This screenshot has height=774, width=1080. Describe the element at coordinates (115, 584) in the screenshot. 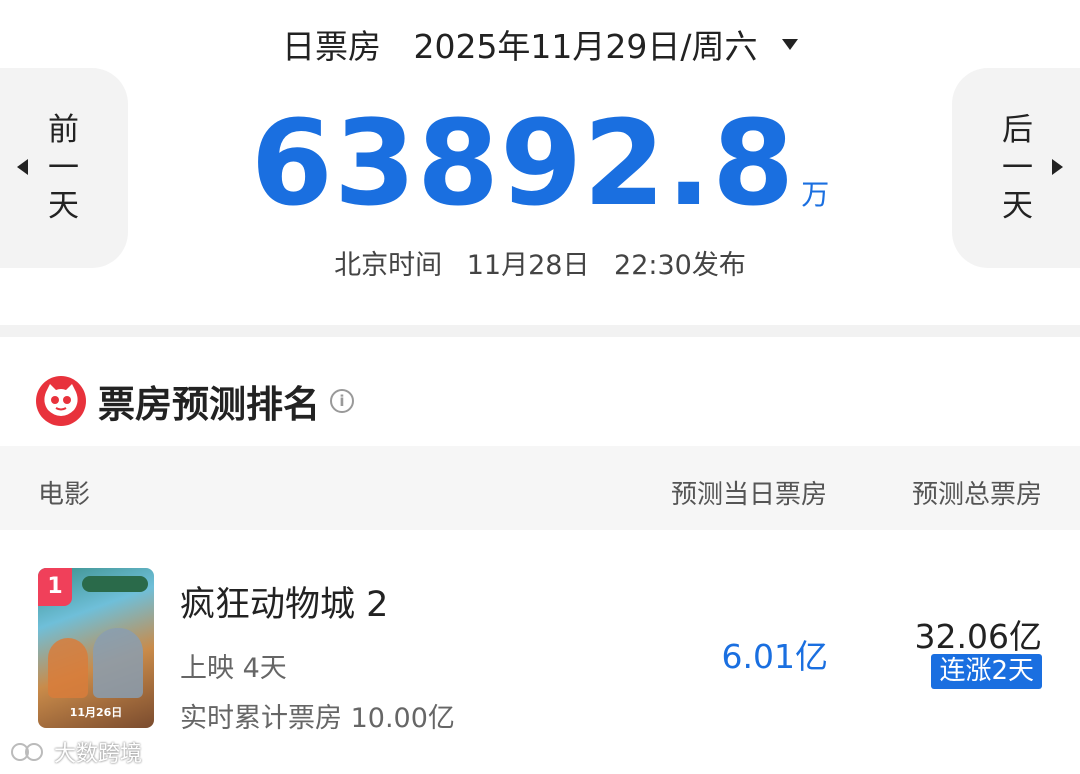

I see `poster-title-logo` at that location.